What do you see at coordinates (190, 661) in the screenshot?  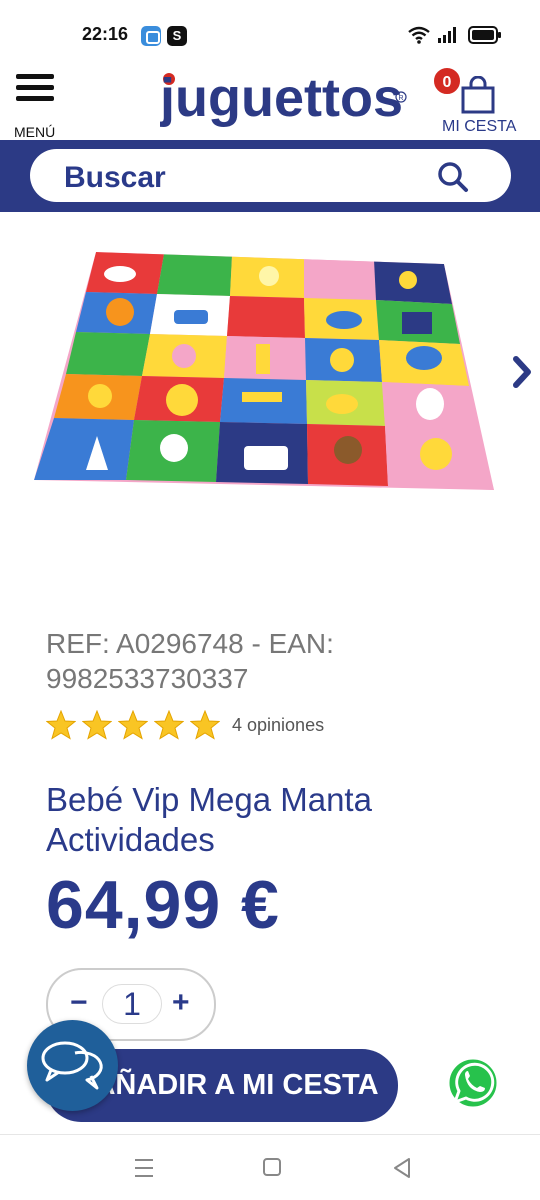 I see `product-reference: REF: A0296748 - EAN: 9982533730337` at bounding box center [190, 661].